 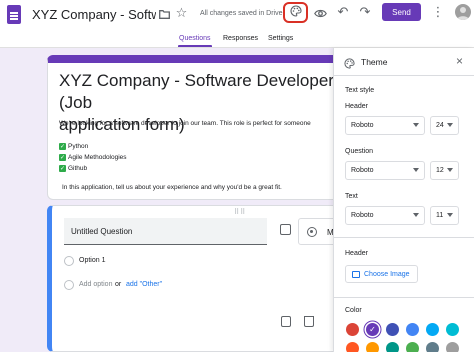 I want to click on choose-image-button: Choose Image, so click(x=381, y=274).